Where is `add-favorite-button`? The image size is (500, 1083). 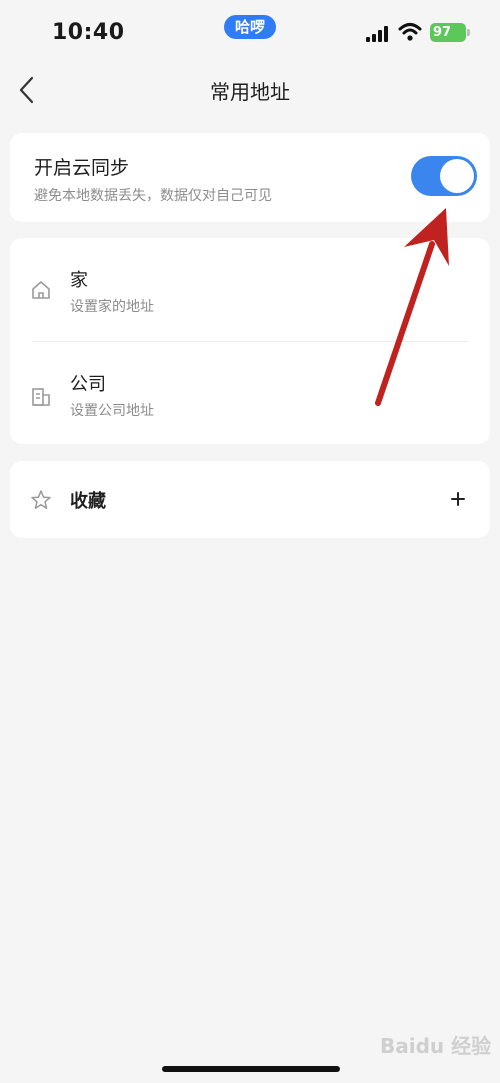 add-favorite-button is located at coordinates (458, 499).